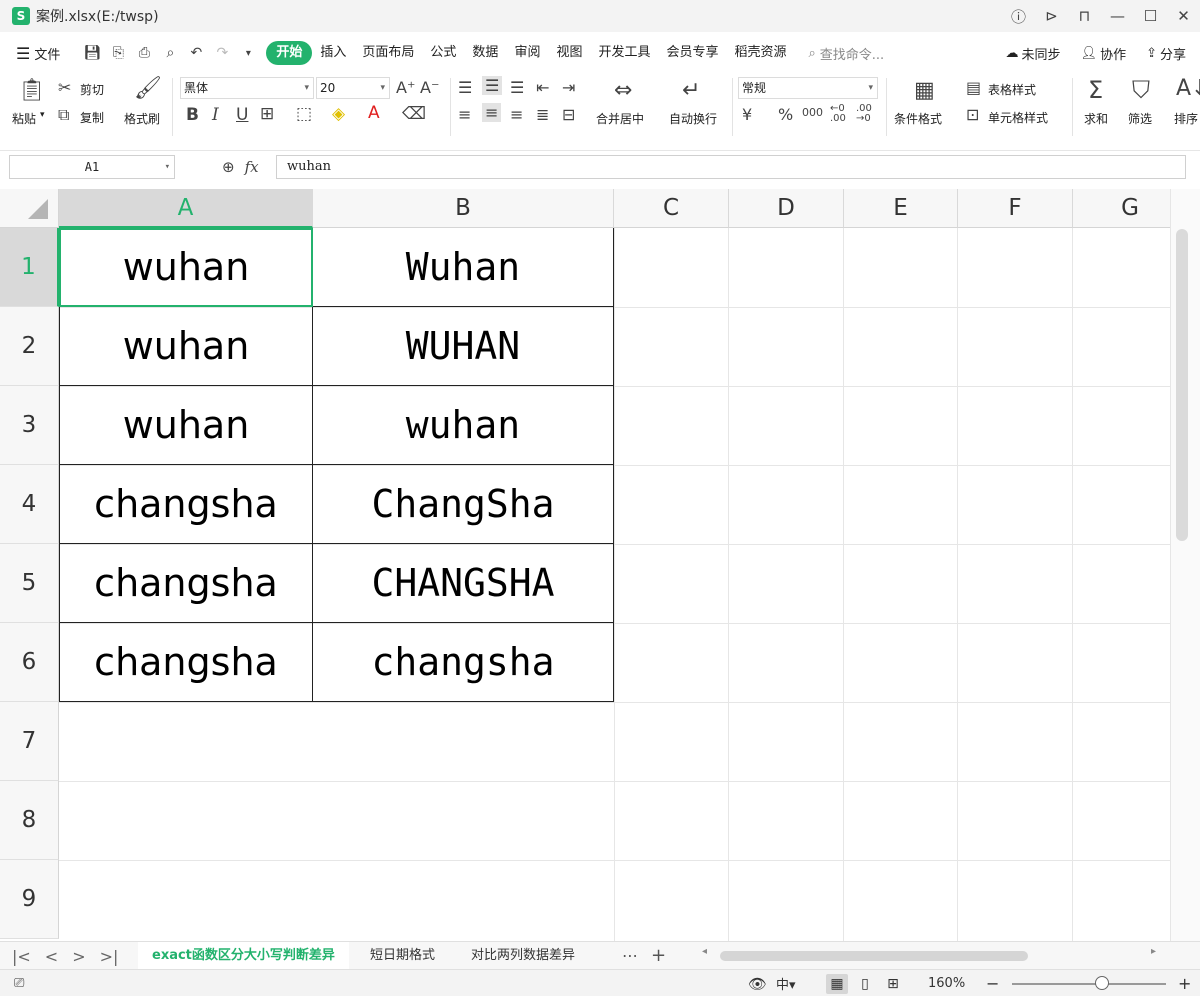  What do you see at coordinates (19, 983) in the screenshot?
I see `macro-record-icon: ⎚` at bounding box center [19, 983].